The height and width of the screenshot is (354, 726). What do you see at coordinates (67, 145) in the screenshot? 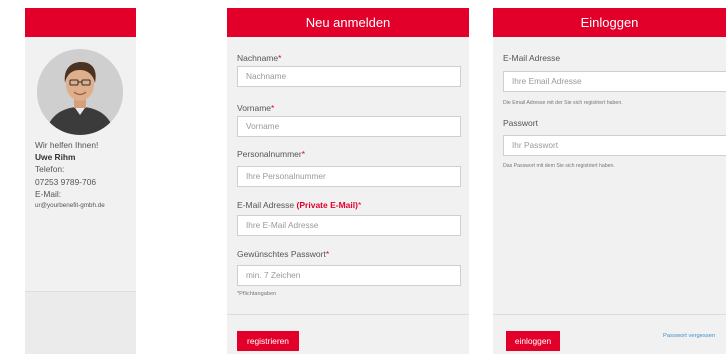
I see `contact-help-text: Wir helfen Ihnen!` at bounding box center [67, 145].